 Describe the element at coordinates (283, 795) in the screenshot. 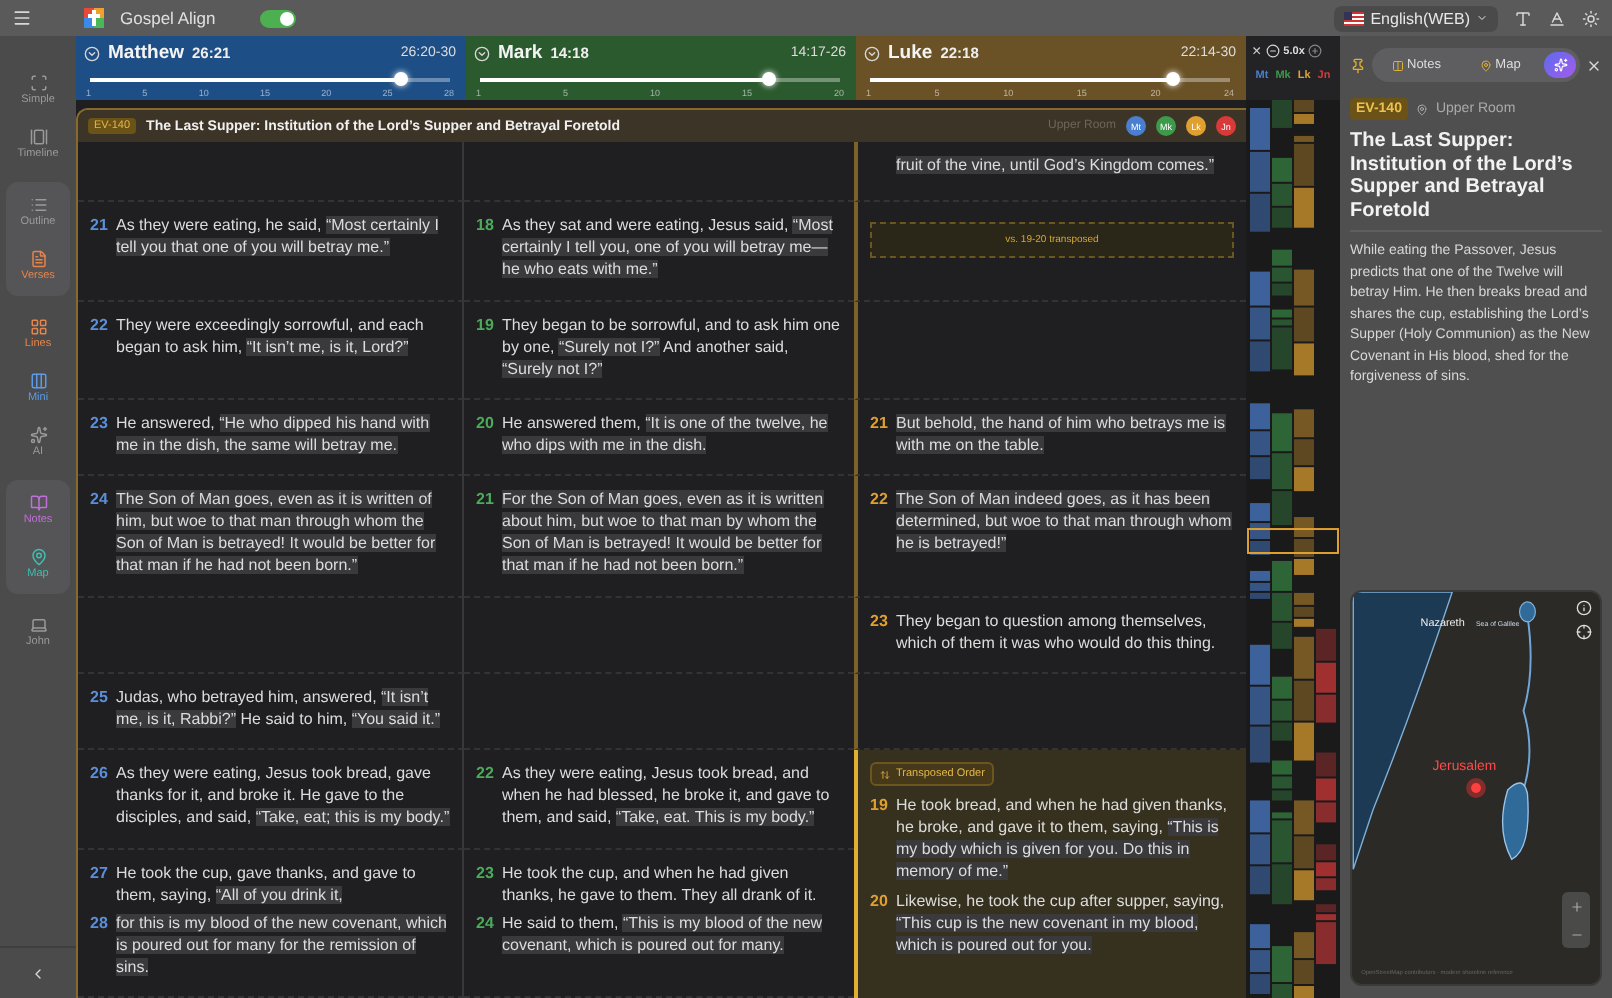

I see `verse-text: As they were eating, Jesus took bread, gave thanks for it, and broke it. He gave to the disciples, and said, “Take, eat; this is my body.”` at that location.